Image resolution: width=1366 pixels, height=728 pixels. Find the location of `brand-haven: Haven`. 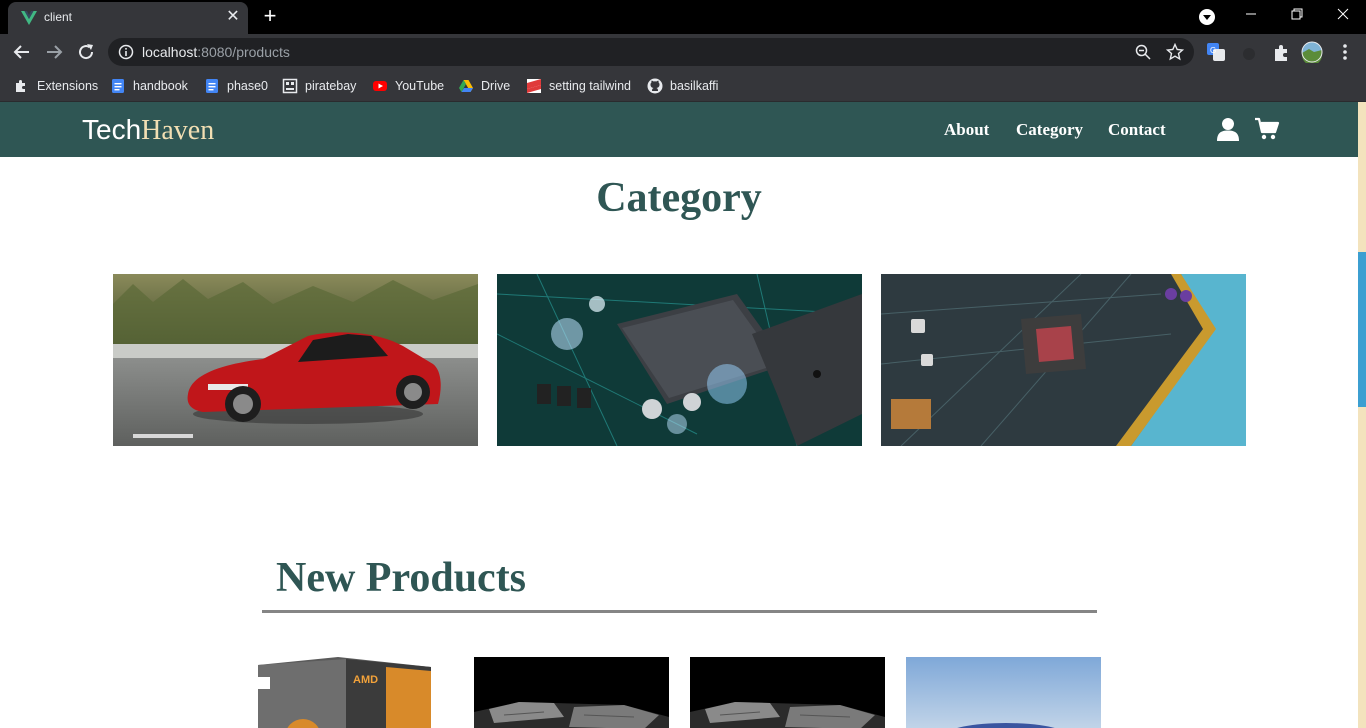

brand-haven: Haven is located at coordinates (178, 130).